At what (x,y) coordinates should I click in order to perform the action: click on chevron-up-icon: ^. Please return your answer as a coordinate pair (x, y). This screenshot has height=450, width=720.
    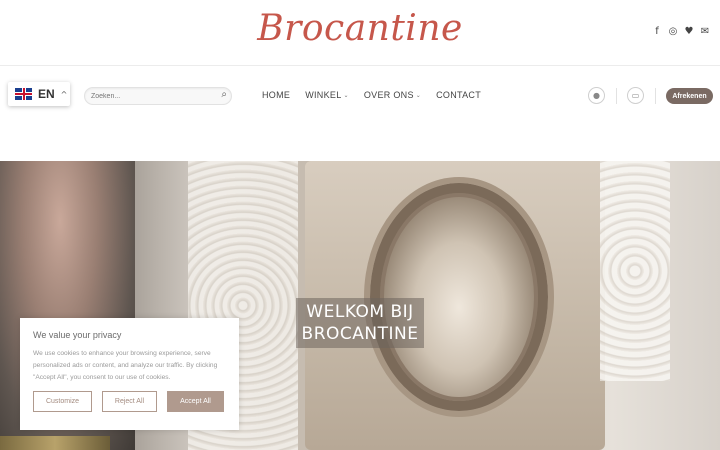
    Looking at the image, I should click on (64, 94).